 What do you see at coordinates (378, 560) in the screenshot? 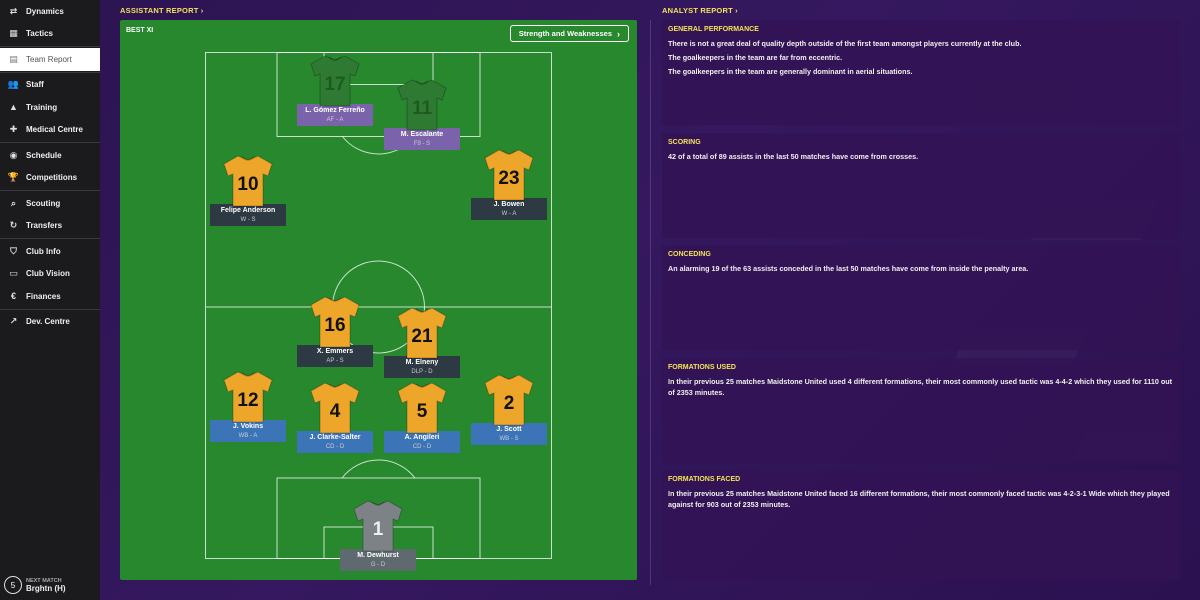
I see `player-label: M. Dewhurst G - D` at bounding box center [378, 560].